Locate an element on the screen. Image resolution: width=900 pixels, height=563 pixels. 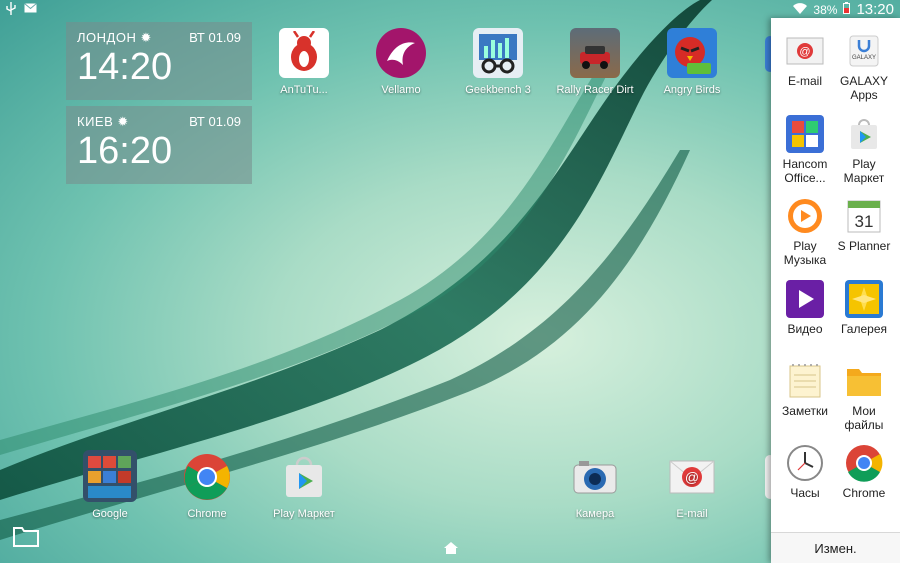
home-icon is located at coordinates (451, 548).